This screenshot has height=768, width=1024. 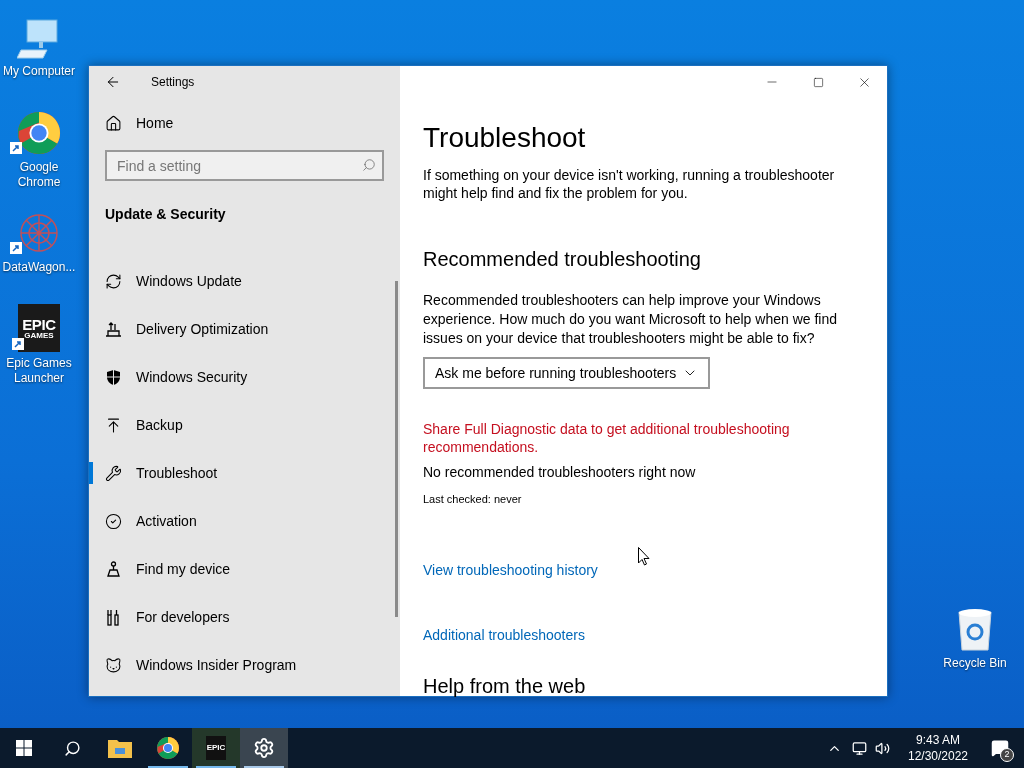 What do you see at coordinates (633, 438) in the screenshot?
I see `diagnostic-data-link: Share Full Diagnostic data to get additional troubleshooting recommendations.` at bounding box center [633, 438].